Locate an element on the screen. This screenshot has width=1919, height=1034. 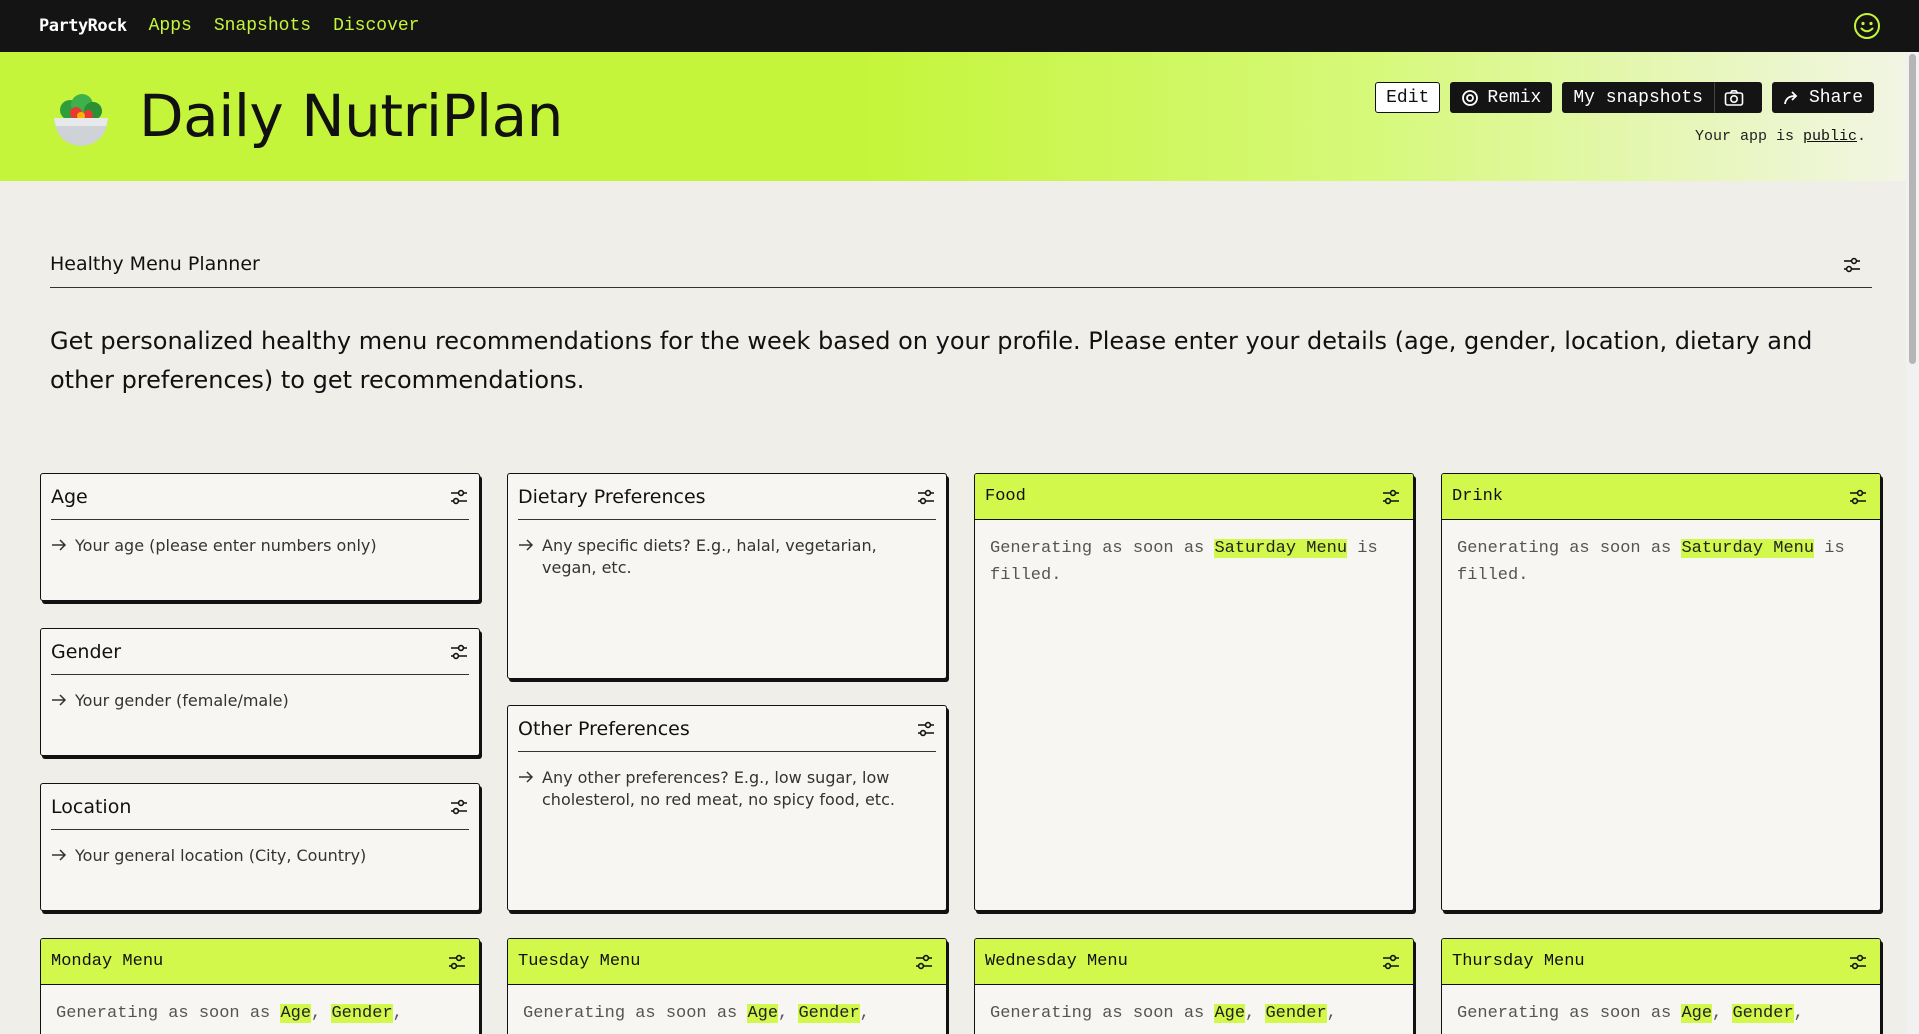
gender-input: Your gender (female/male) is located at coordinates (260, 693).